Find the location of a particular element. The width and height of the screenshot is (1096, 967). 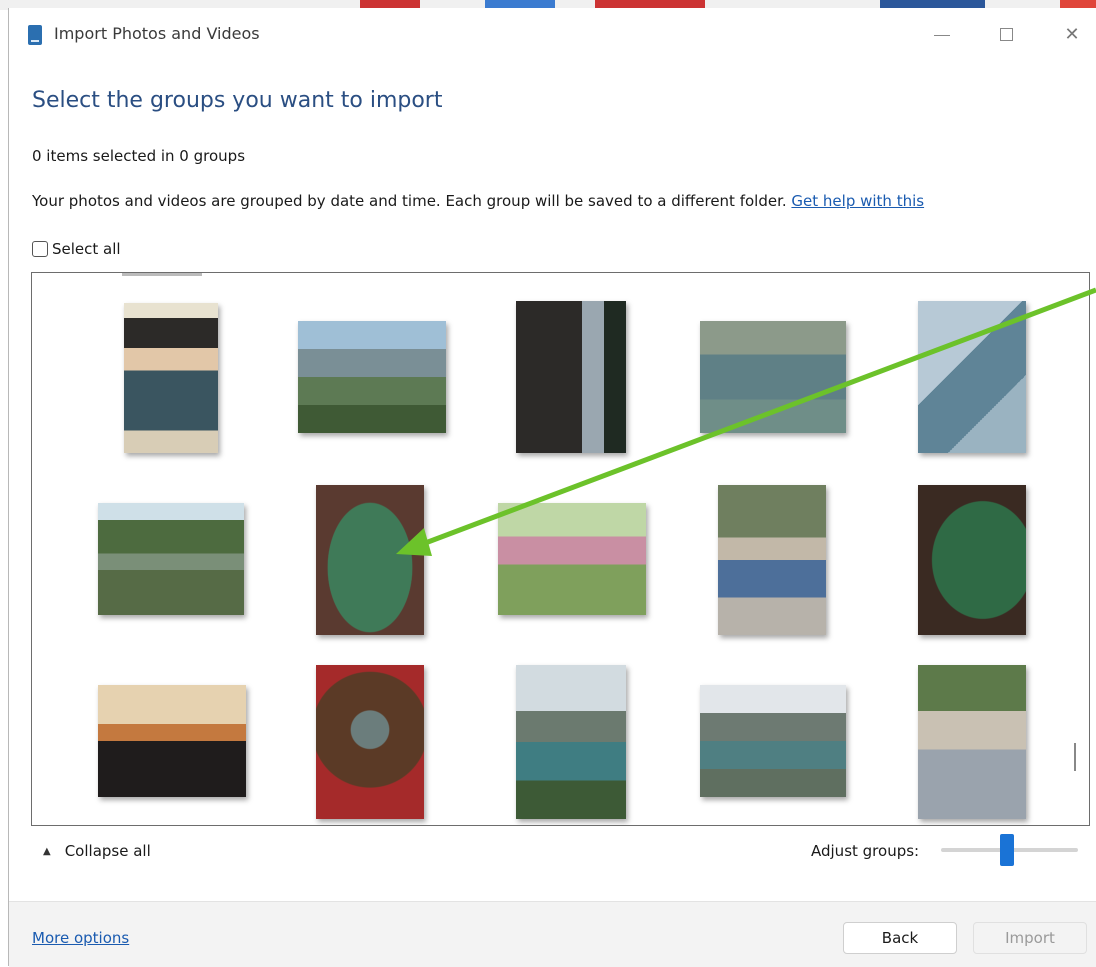

cut-off-thumbnail is located at coordinates (162, 274).